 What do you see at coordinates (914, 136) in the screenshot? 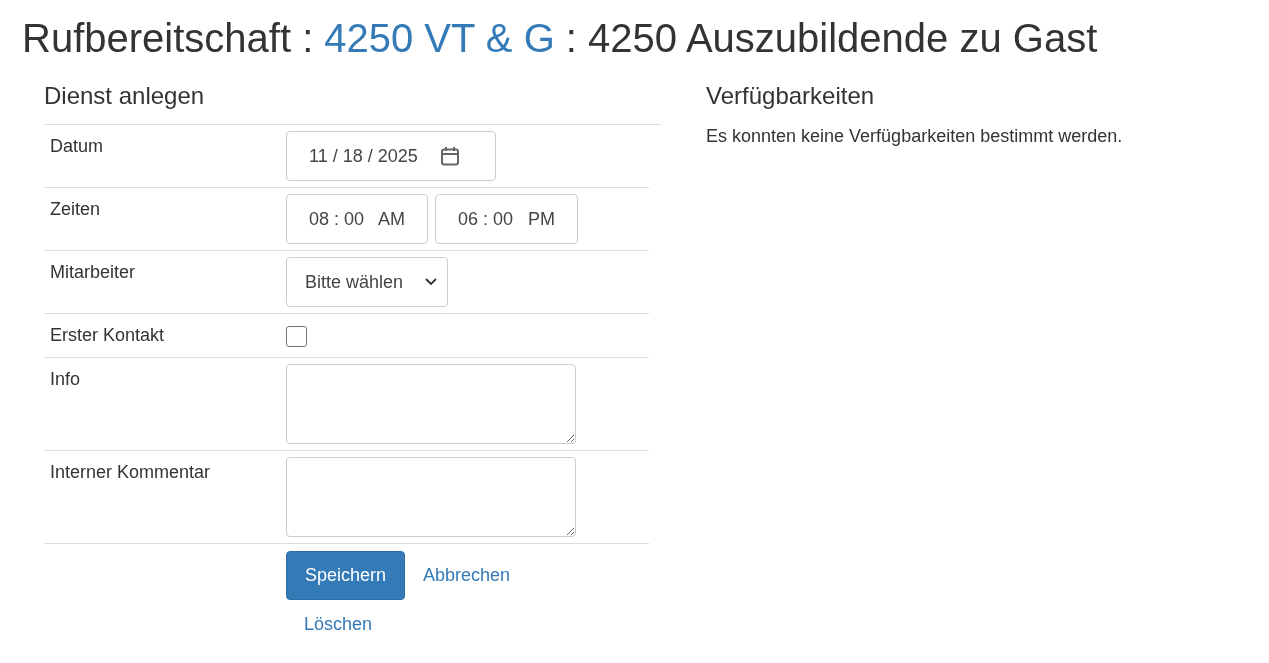
I see `info-message: Es konnten keine Verfügbarkeiten bestimmt werden.` at bounding box center [914, 136].